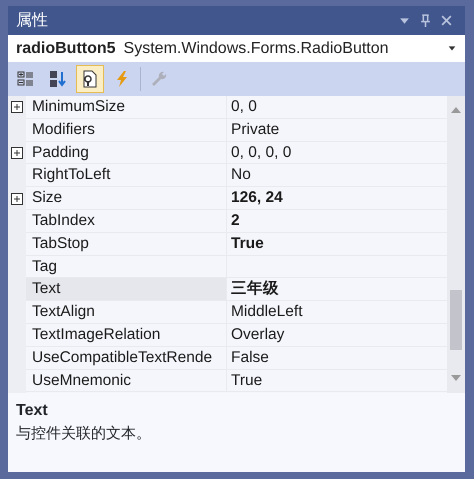 Image resolution: width=474 pixels, height=479 pixels. I want to click on property-name: TabIndex, so click(126, 221).